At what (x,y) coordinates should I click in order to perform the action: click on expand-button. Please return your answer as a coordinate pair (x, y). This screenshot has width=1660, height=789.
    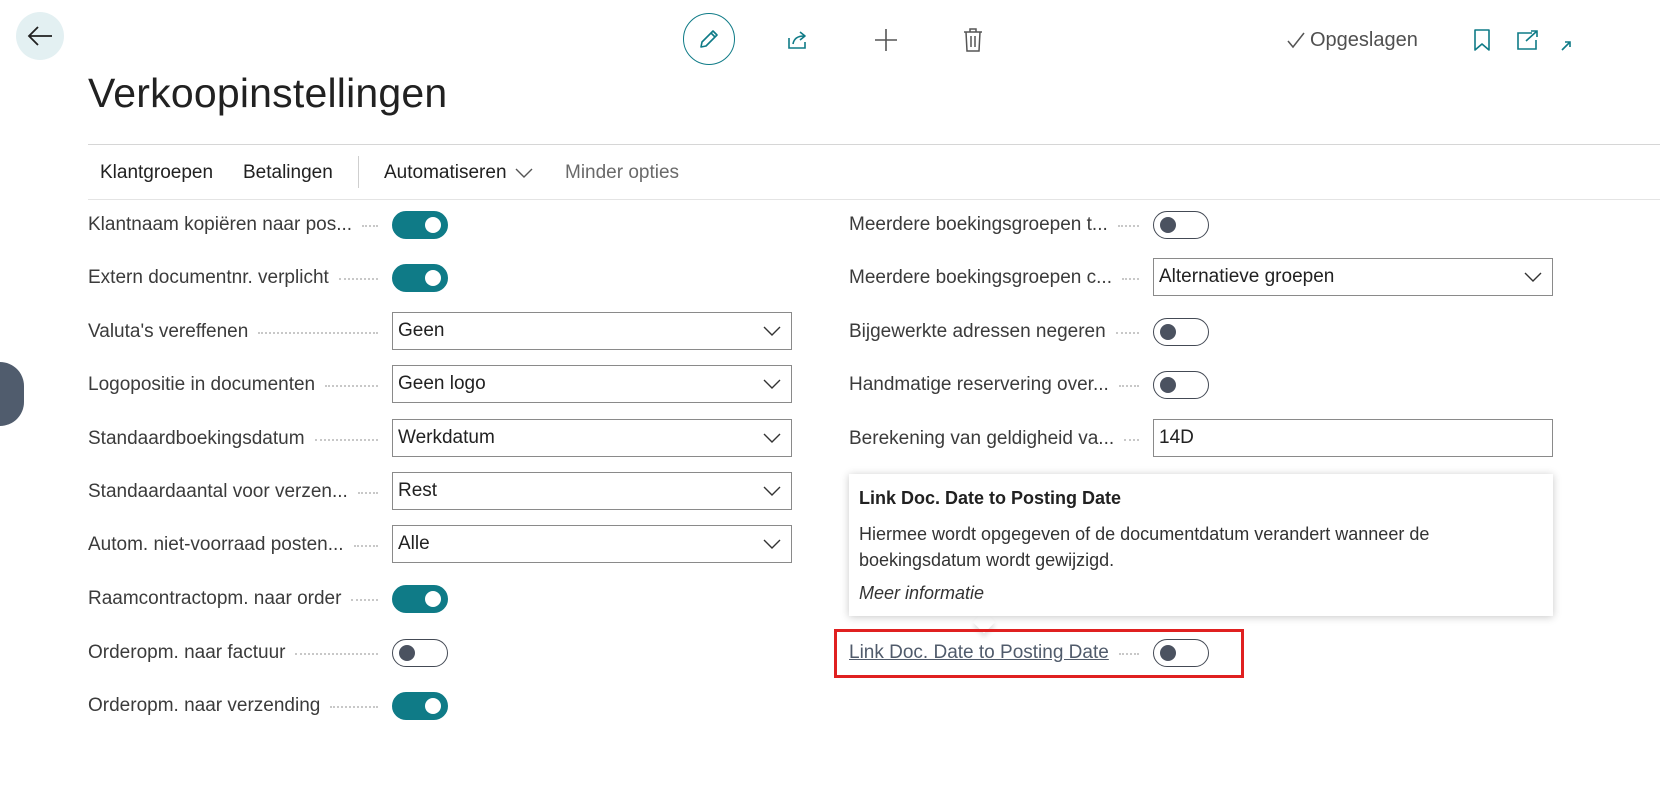
    Looking at the image, I should click on (1566, 42).